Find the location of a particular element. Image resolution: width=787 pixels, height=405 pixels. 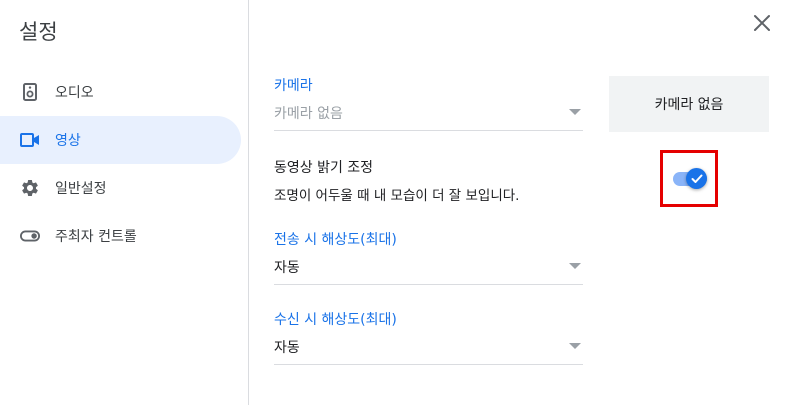

brightness-title: 동영상 밝기 조정 is located at coordinates (324, 168).